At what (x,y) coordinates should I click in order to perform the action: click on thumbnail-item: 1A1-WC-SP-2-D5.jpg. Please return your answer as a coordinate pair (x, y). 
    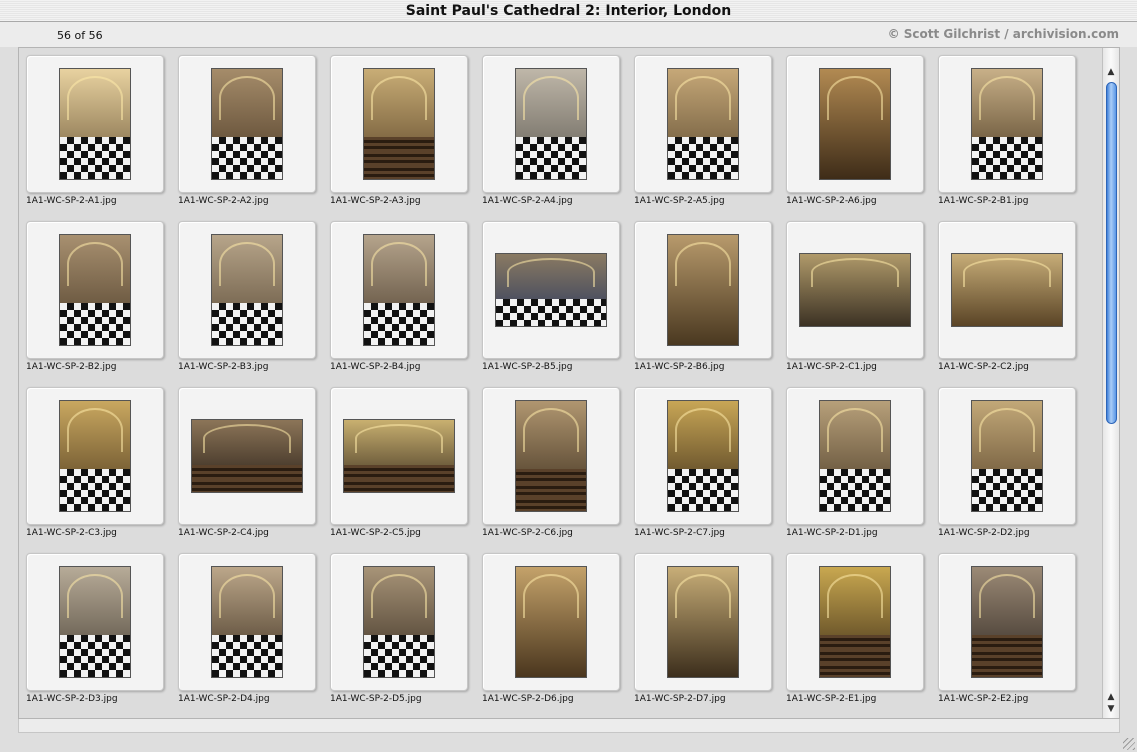
    Looking at the image, I should click on (395, 626).